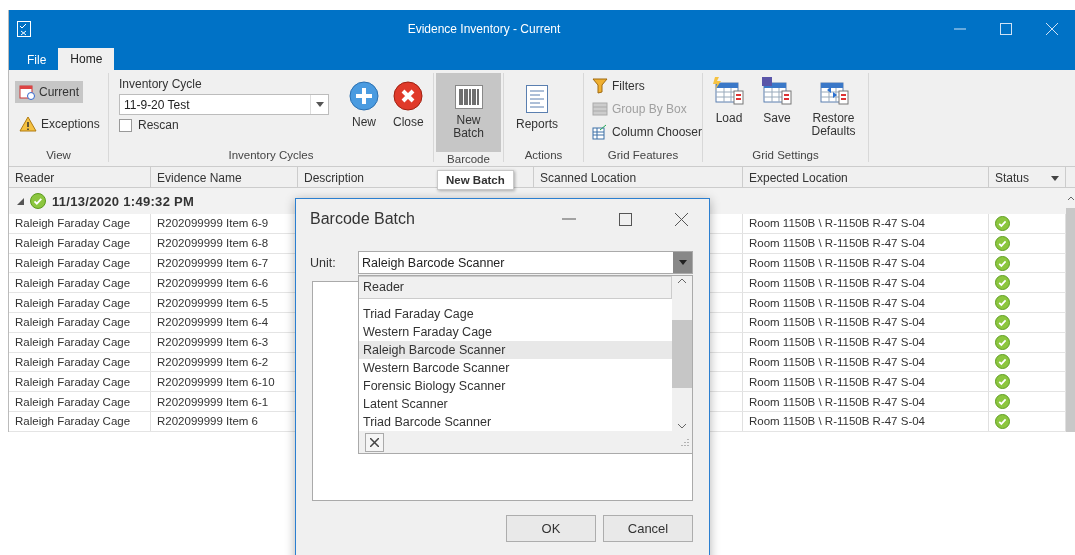  I want to click on new-batch-button: New Batch, so click(468, 112).